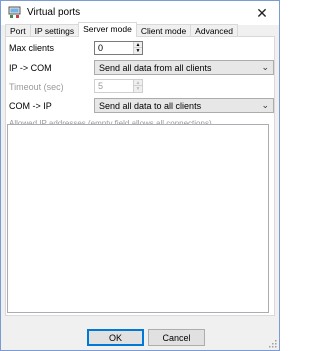 The width and height of the screenshot is (320, 351). Describe the element at coordinates (30, 106) in the screenshot. I see `com-ip-label: COM -> IP` at that location.